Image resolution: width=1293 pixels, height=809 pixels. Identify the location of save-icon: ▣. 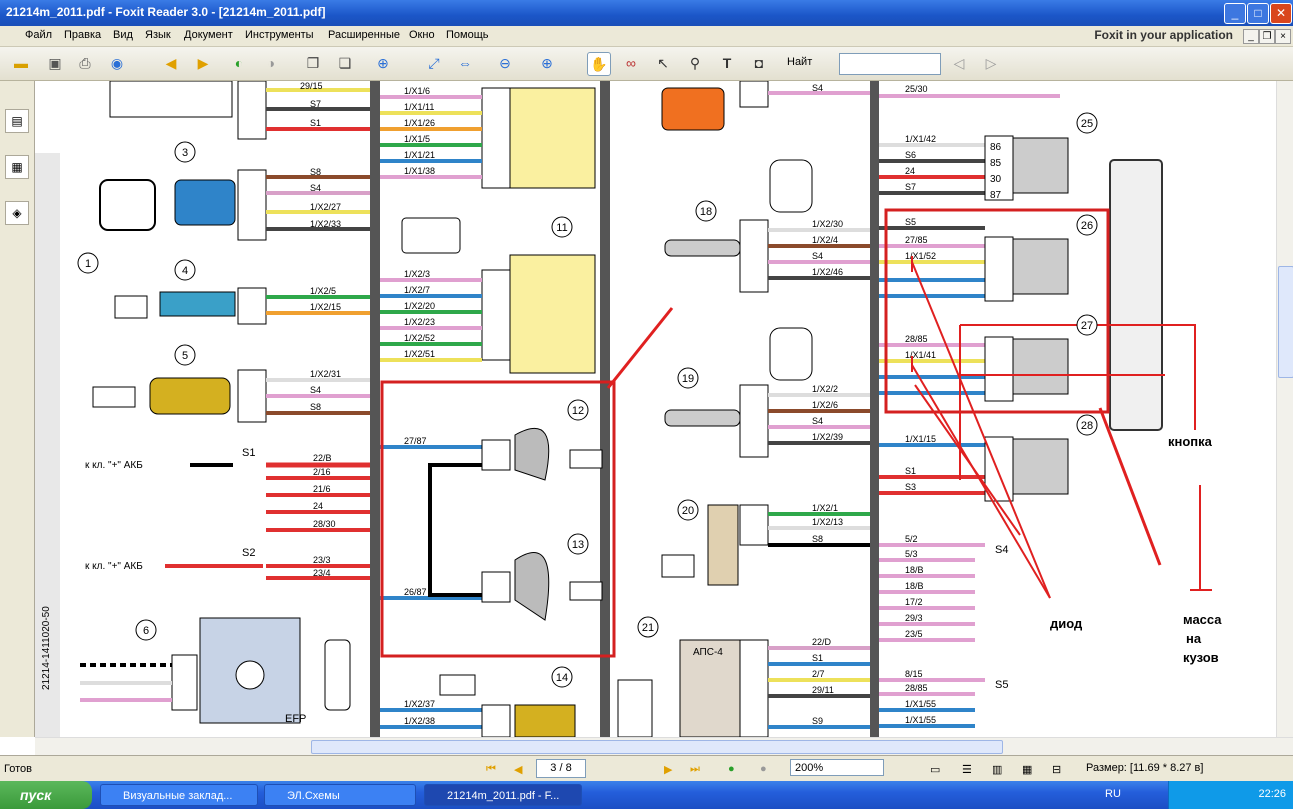
(55, 63).